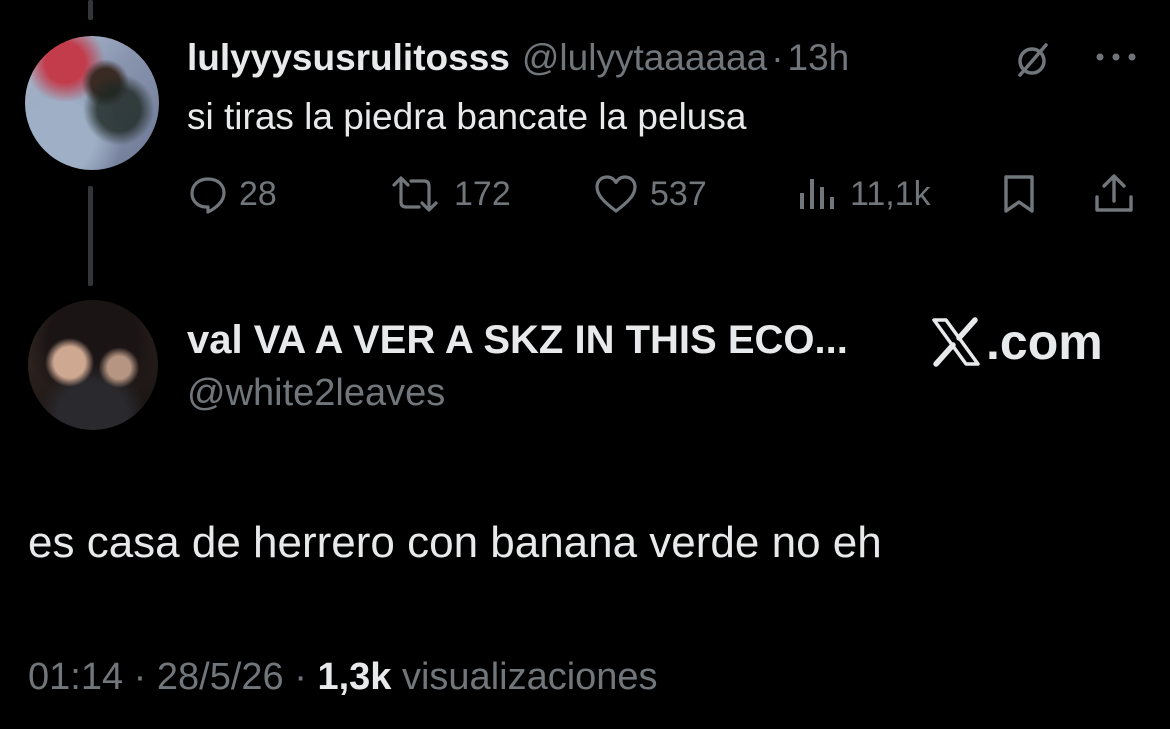 This screenshot has height=729, width=1170. What do you see at coordinates (482, 193) in the screenshot?
I see `retweet-count: 172` at bounding box center [482, 193].